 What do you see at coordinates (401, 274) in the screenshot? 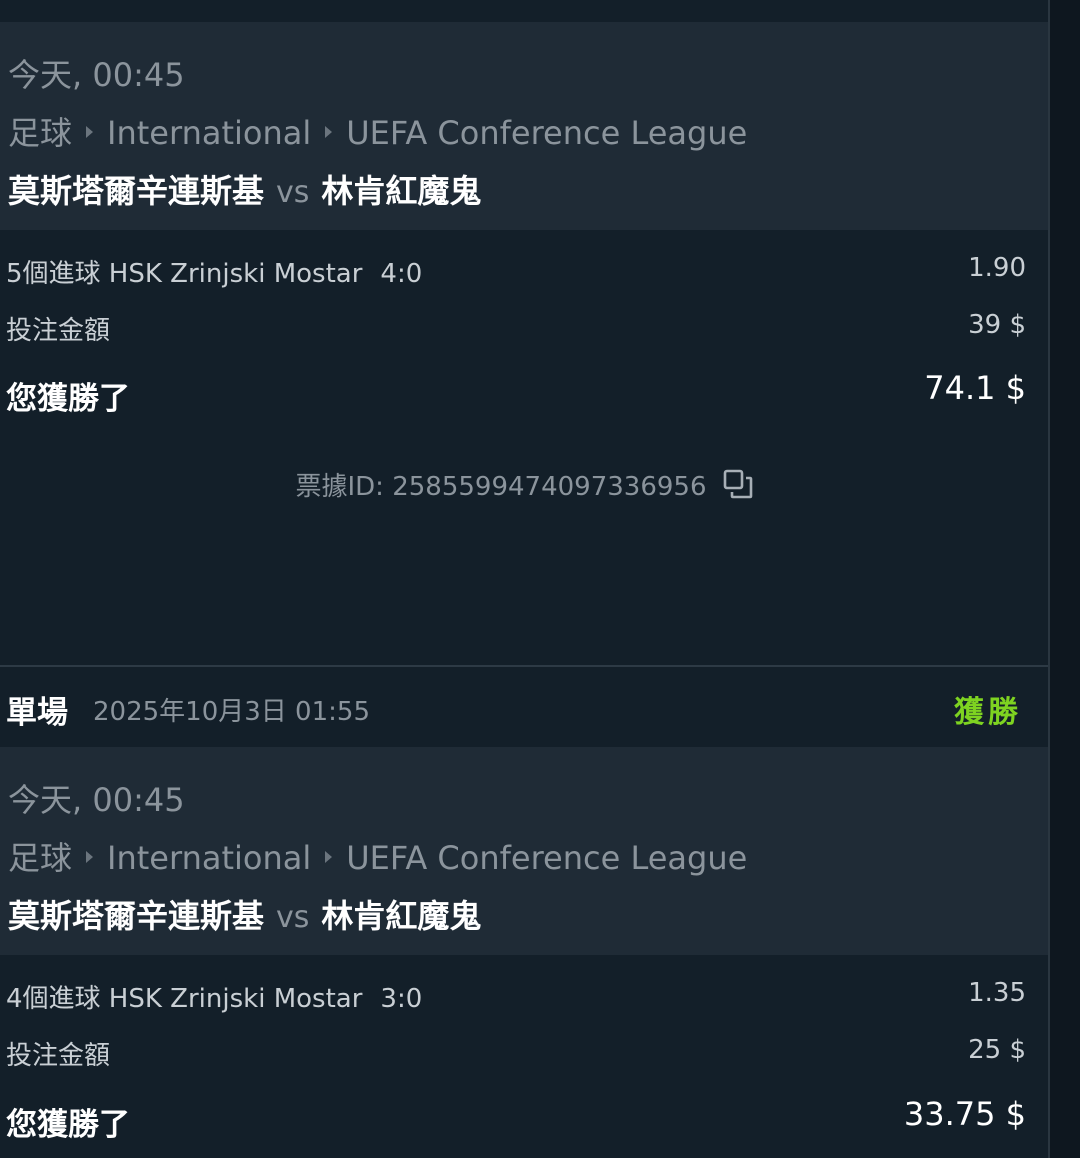
I see `selection-score: 4:0` at bounding box center [401, 274].